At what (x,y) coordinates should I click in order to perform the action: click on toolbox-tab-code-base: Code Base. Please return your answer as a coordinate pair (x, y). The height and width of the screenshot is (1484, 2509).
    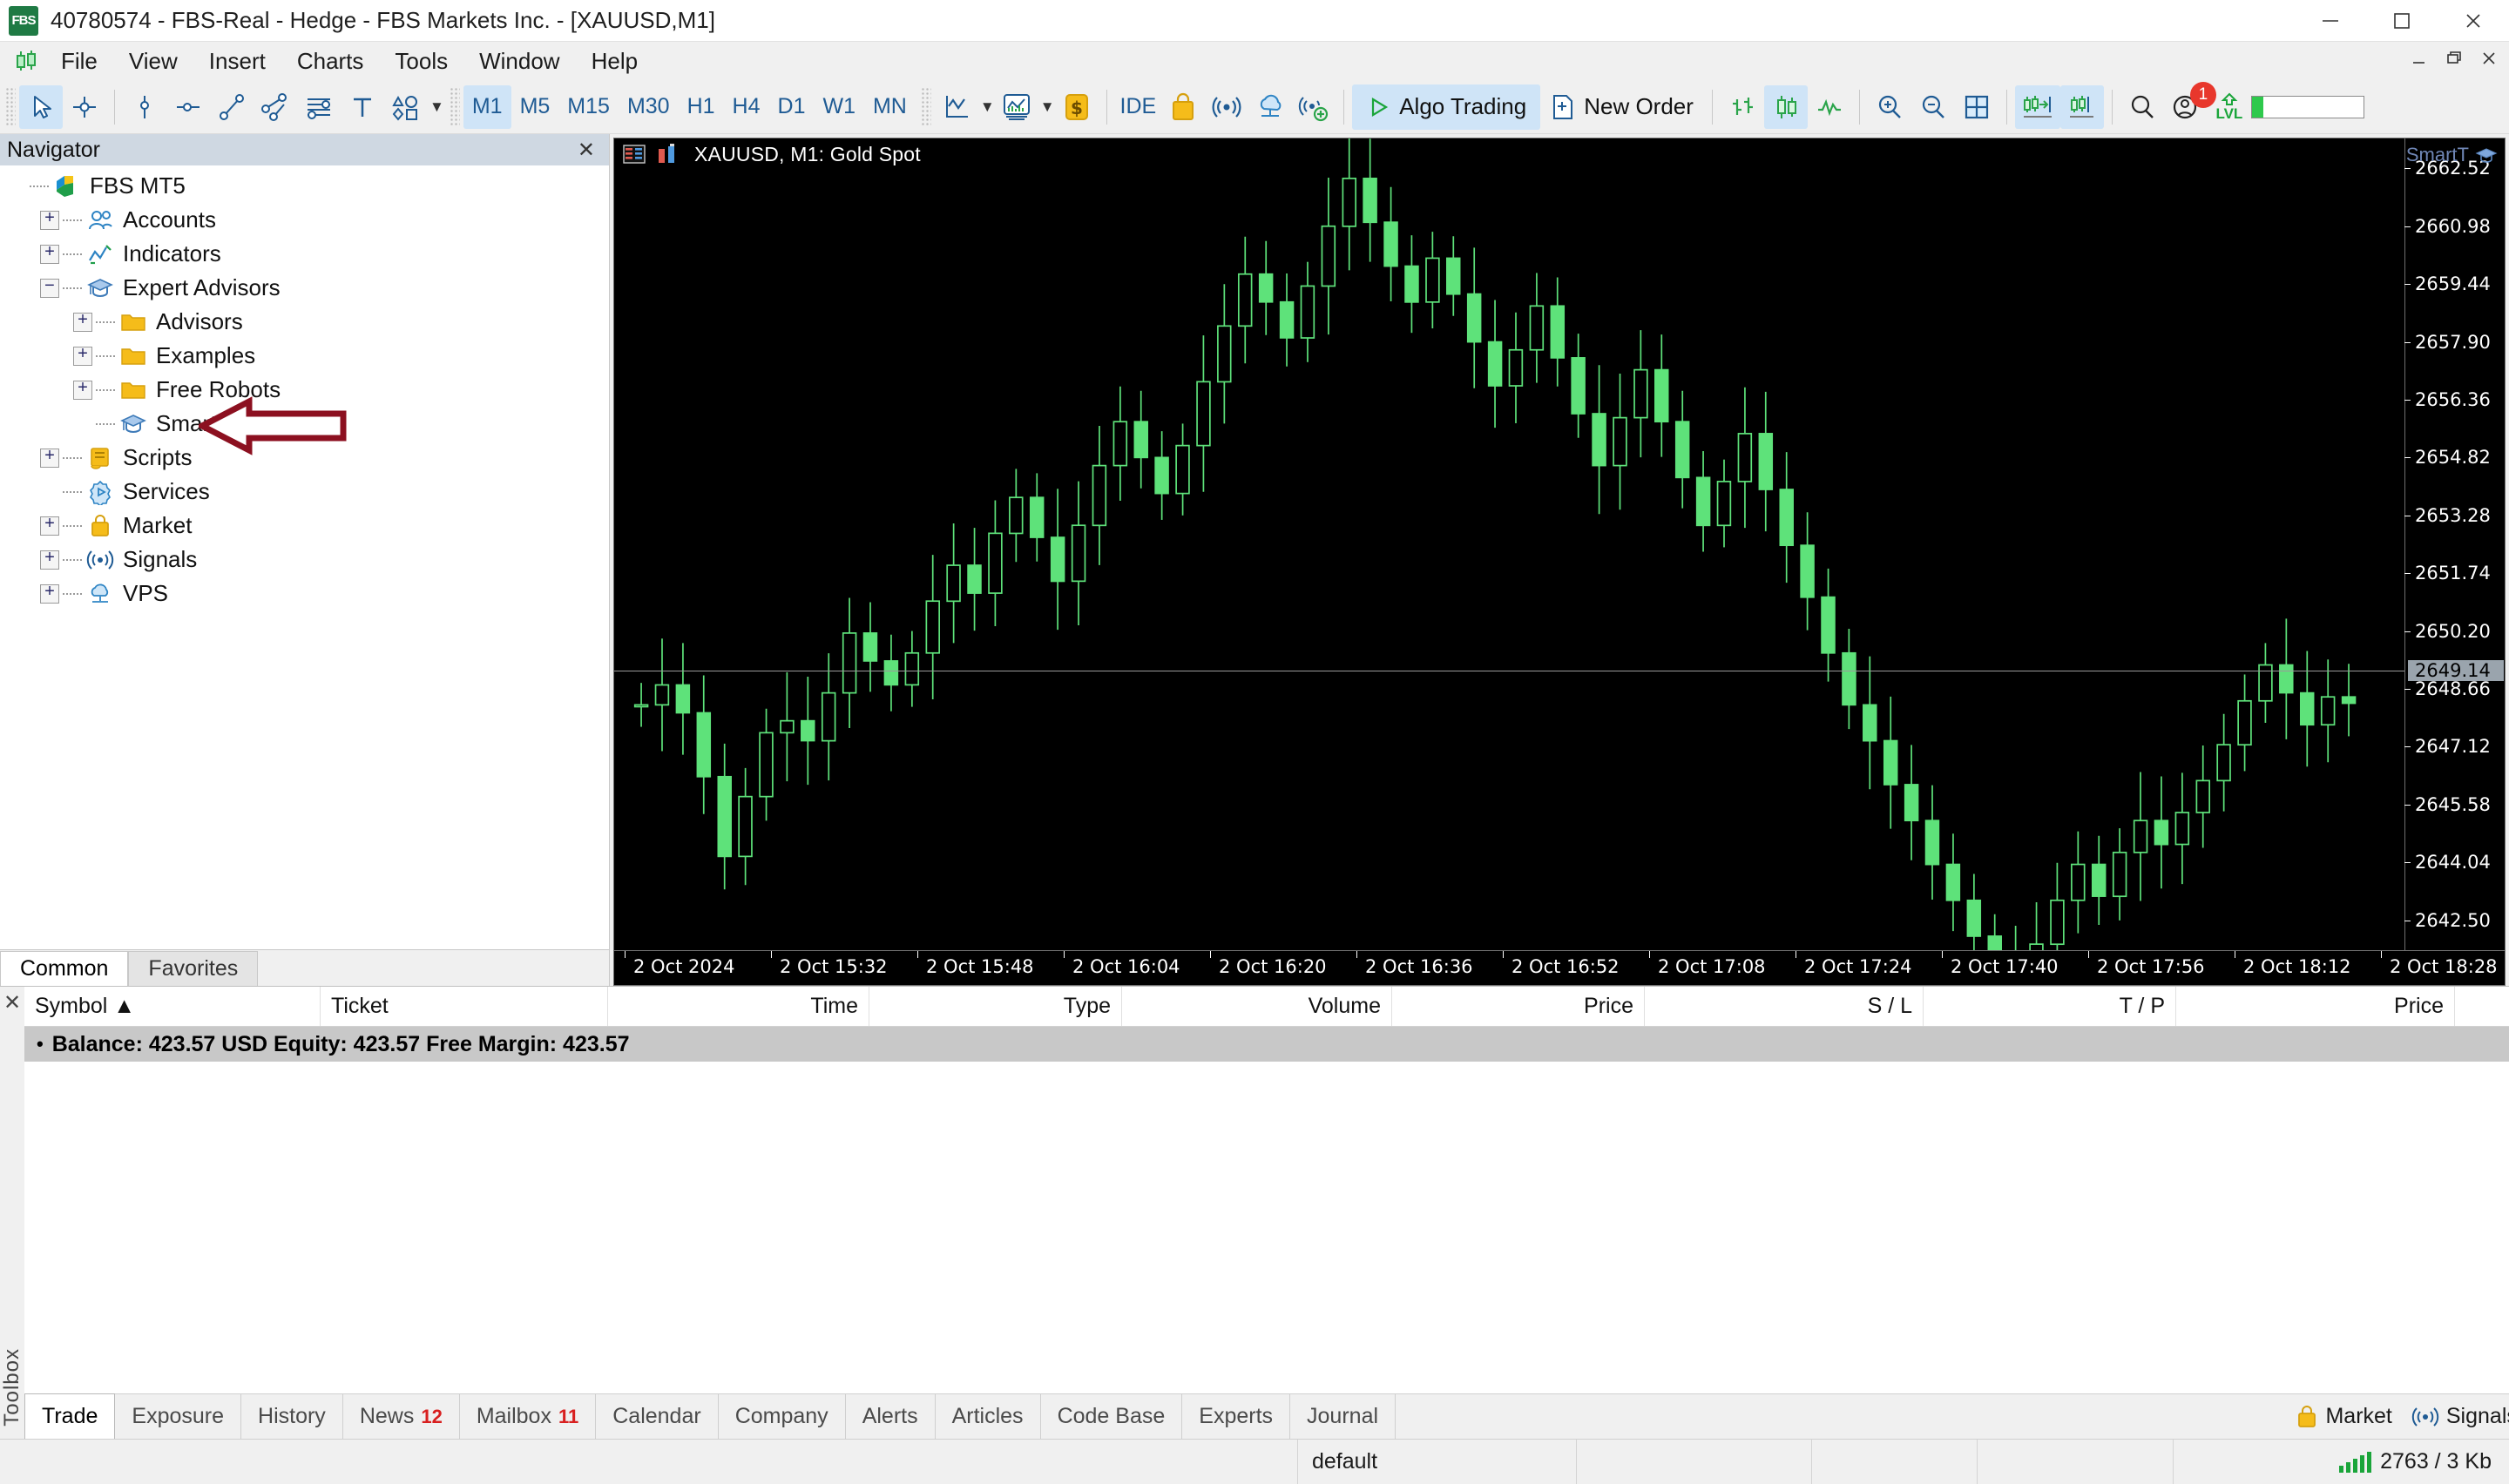
    Looking at the image, I should click on (1112, 1417).